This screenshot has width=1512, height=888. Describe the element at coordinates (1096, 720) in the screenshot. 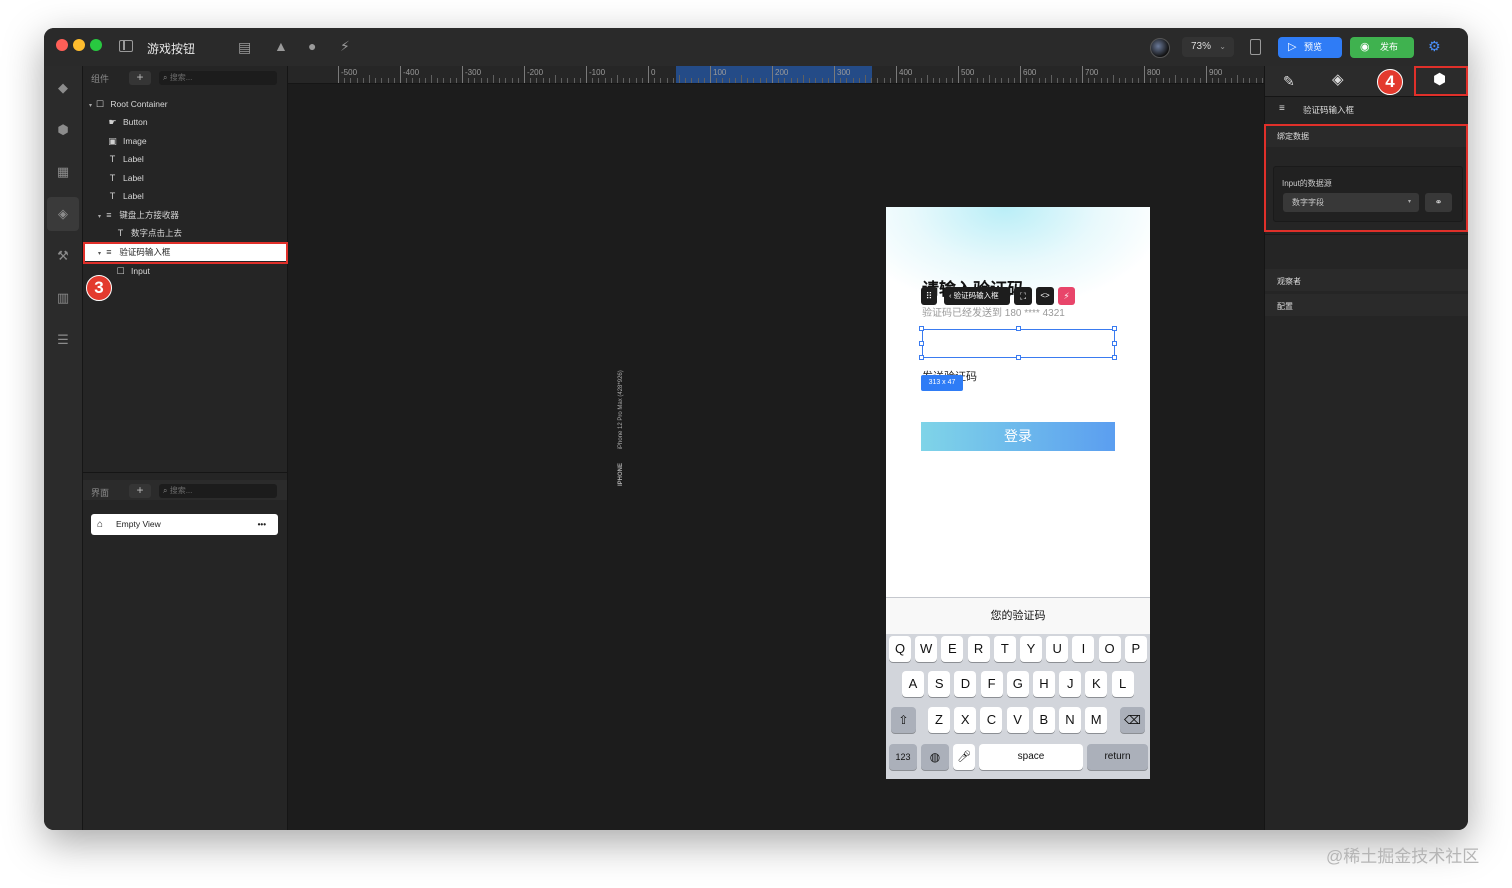

I see `key-m: M` at that location.